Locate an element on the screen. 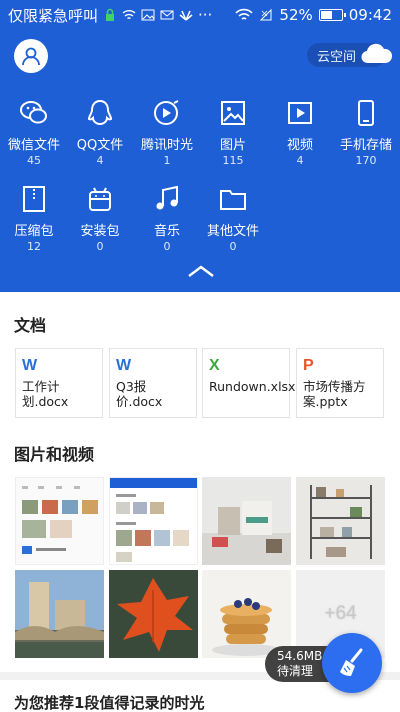 The width and height of the screenshot is (400, 712). media-title: 图片和视频 is located at coordinates (54, 454).